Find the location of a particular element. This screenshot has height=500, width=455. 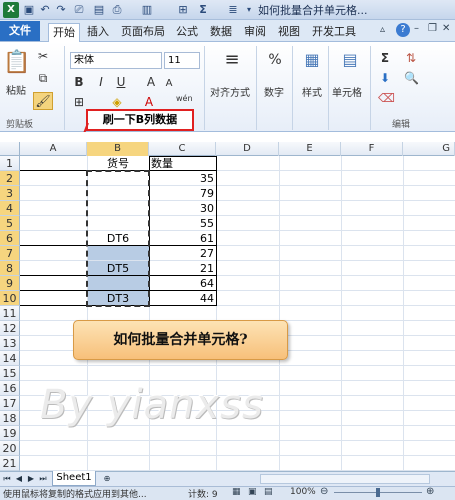

cell-c10: 44 is located at coordinates (183, 298).